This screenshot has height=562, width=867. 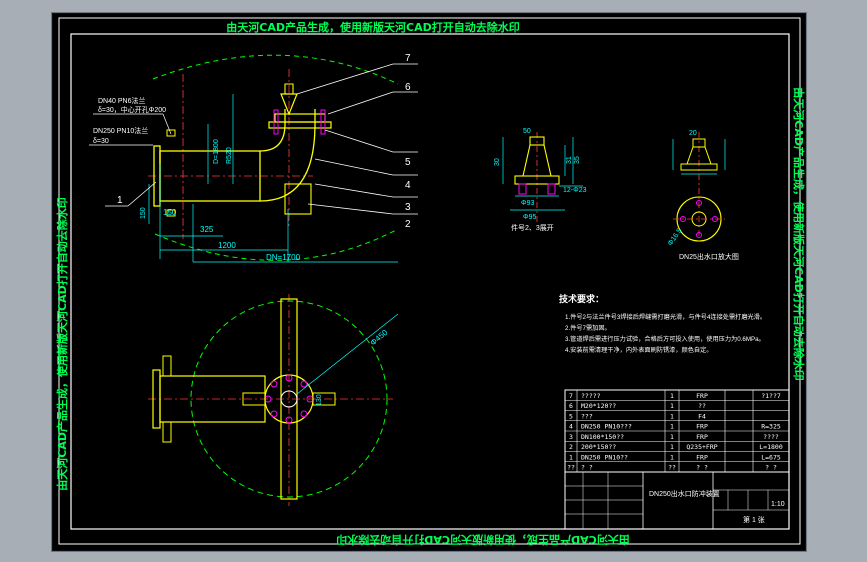 What do you see at coordinates (527, 203) in the screenshot?
I see `dim-text: Φ93` at bounding box center [527, 203].